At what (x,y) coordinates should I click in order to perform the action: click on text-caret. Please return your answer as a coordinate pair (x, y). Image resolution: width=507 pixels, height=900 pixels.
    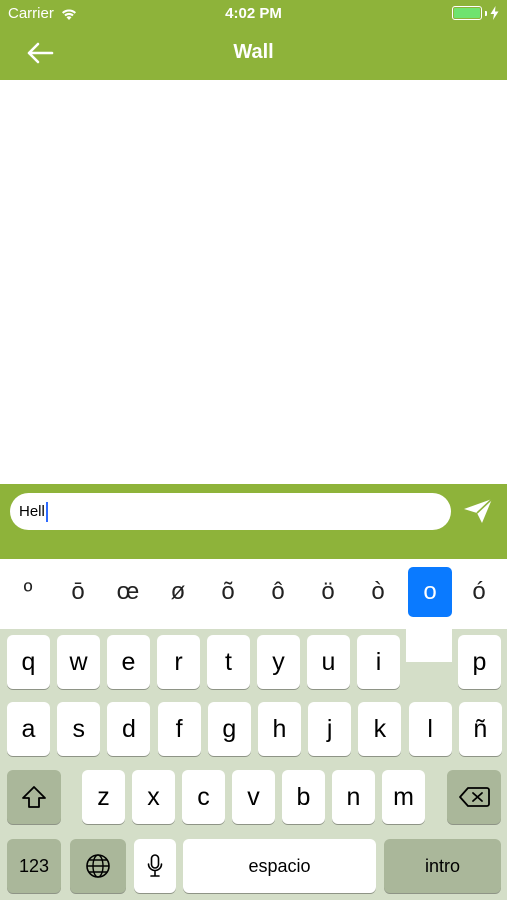
    Looking at the image, I should click on (46, 511).